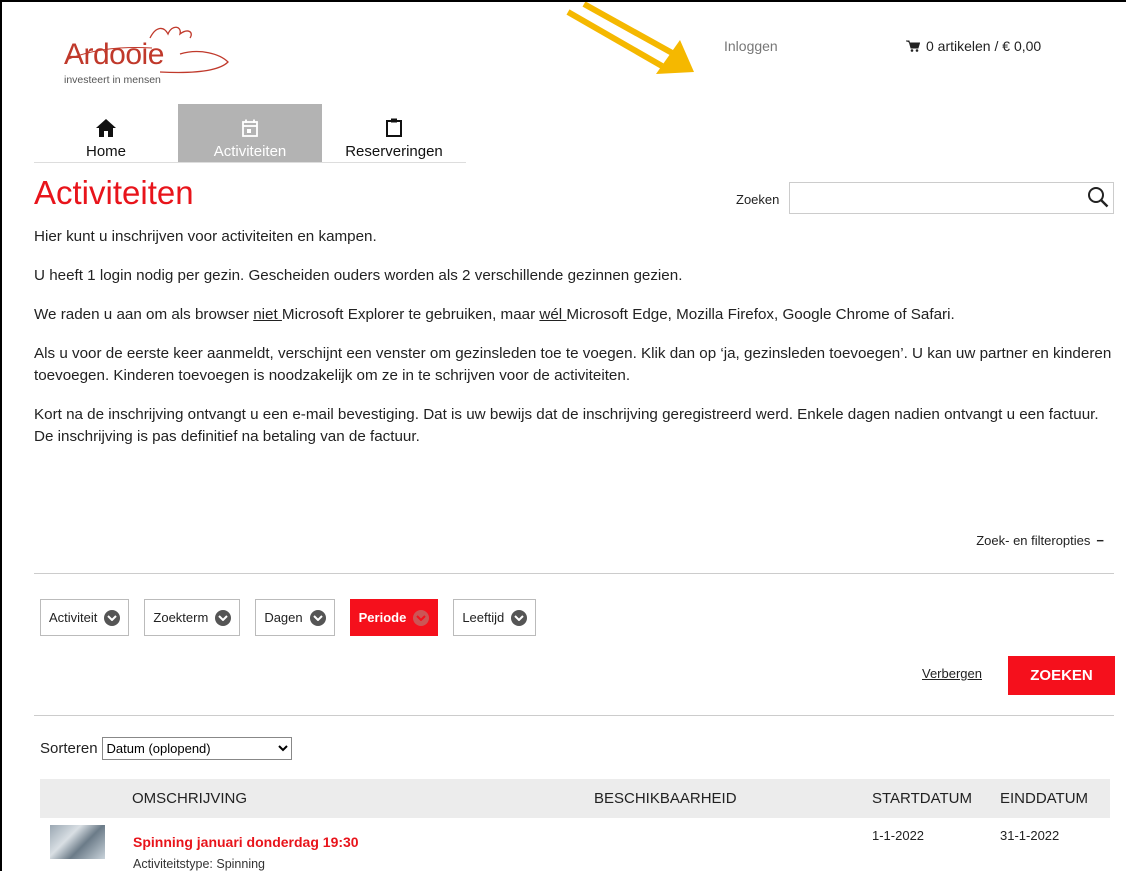 This screenshot has width=1126, height=871. I want to click on intro-text-segment: Microsoft Explorer te gebruiken, maar, so click(410, 314).